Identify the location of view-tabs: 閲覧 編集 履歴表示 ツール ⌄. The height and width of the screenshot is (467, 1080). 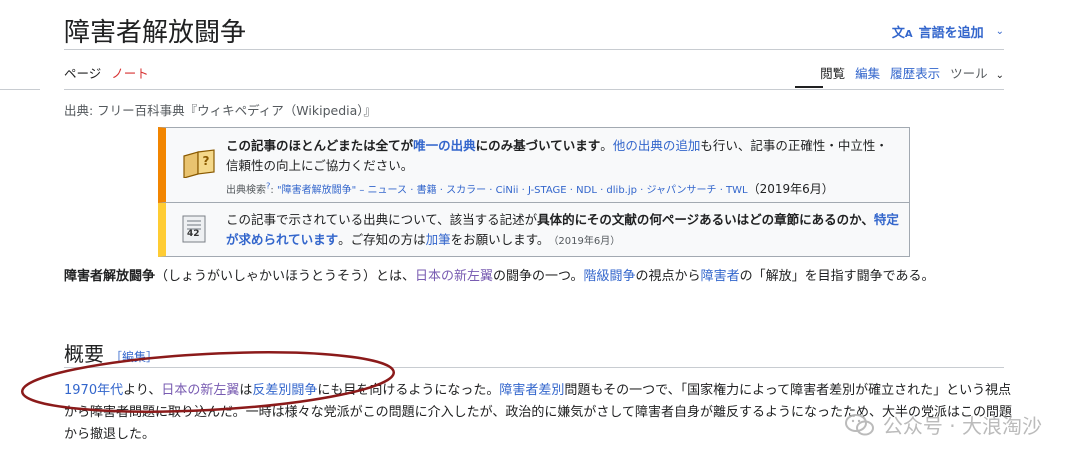
(912, 72).